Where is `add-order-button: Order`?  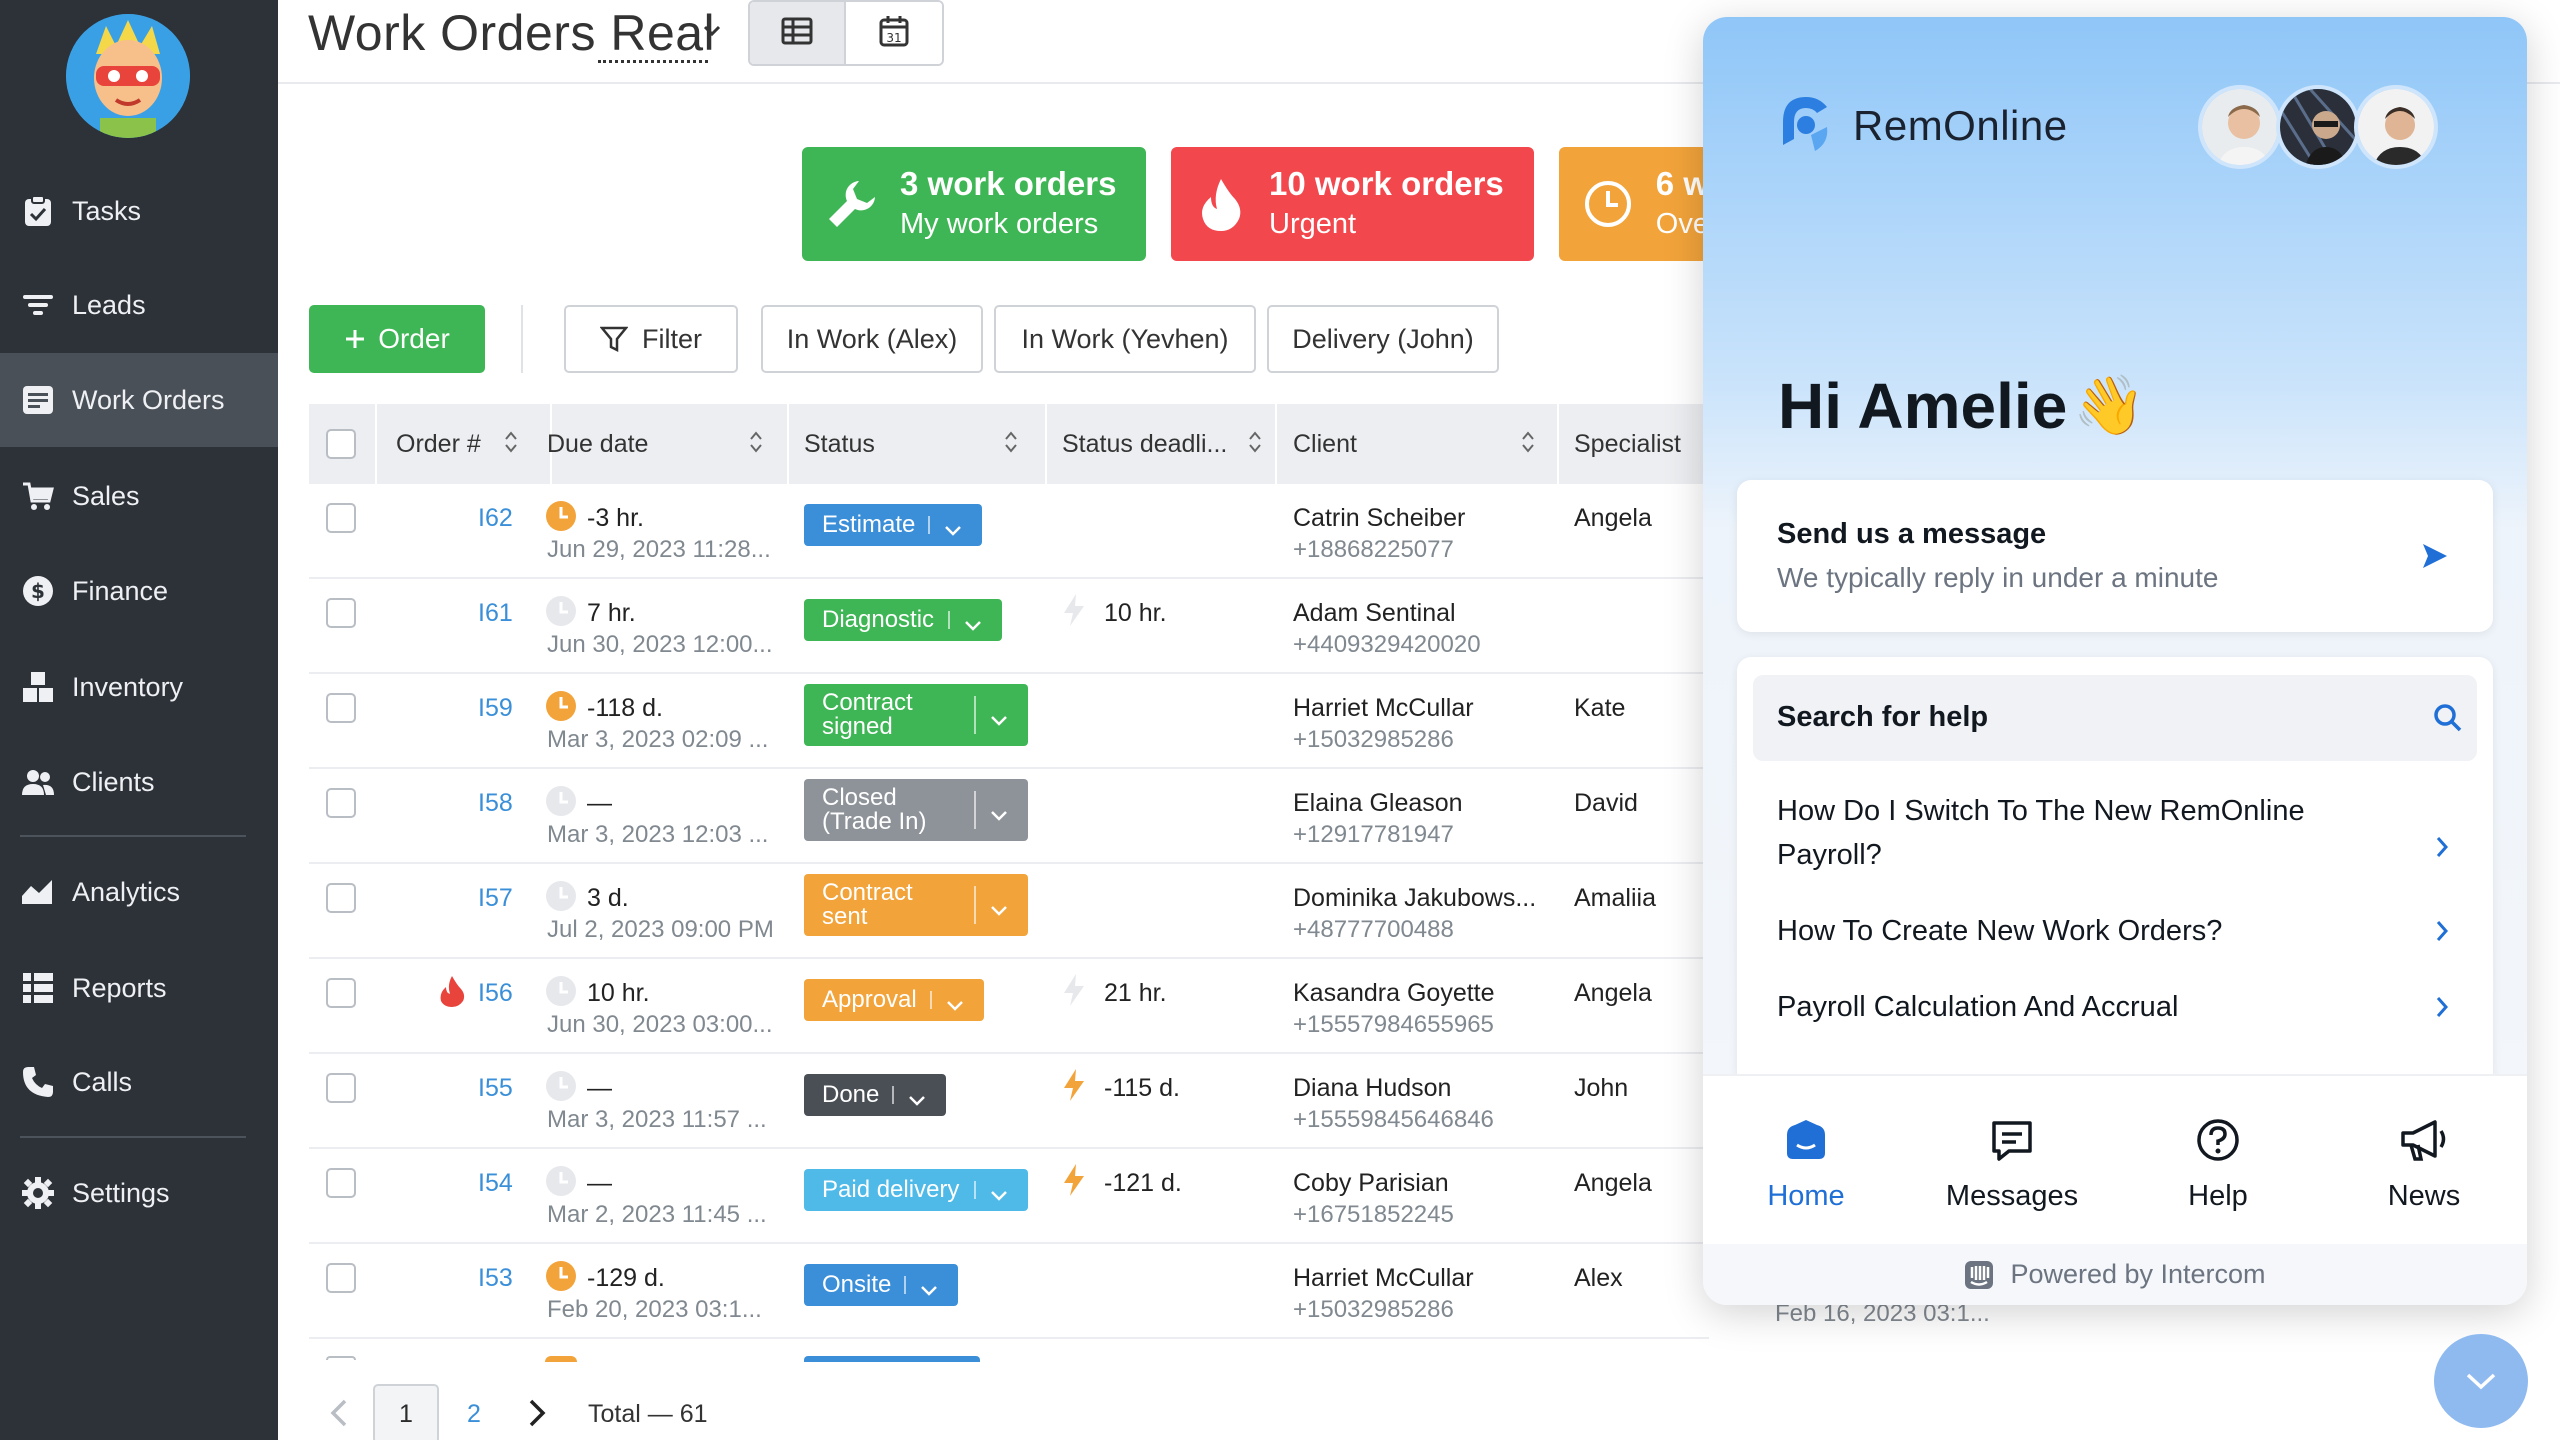
add-order-button: Order is located at coordinates (397, 339).